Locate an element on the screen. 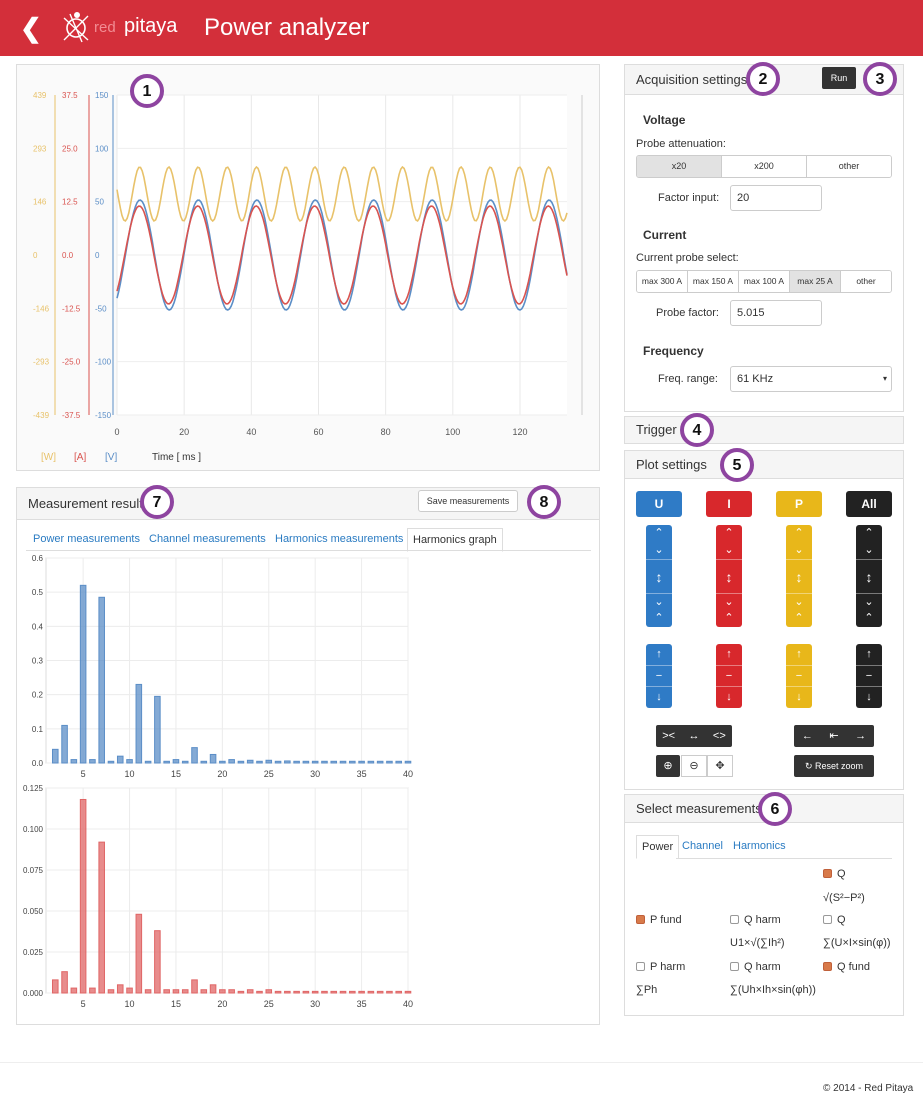 This screenshot has height=1106, width=923. p-offset-controls: ↑ − ↓ is located at coordinates (799, 676).